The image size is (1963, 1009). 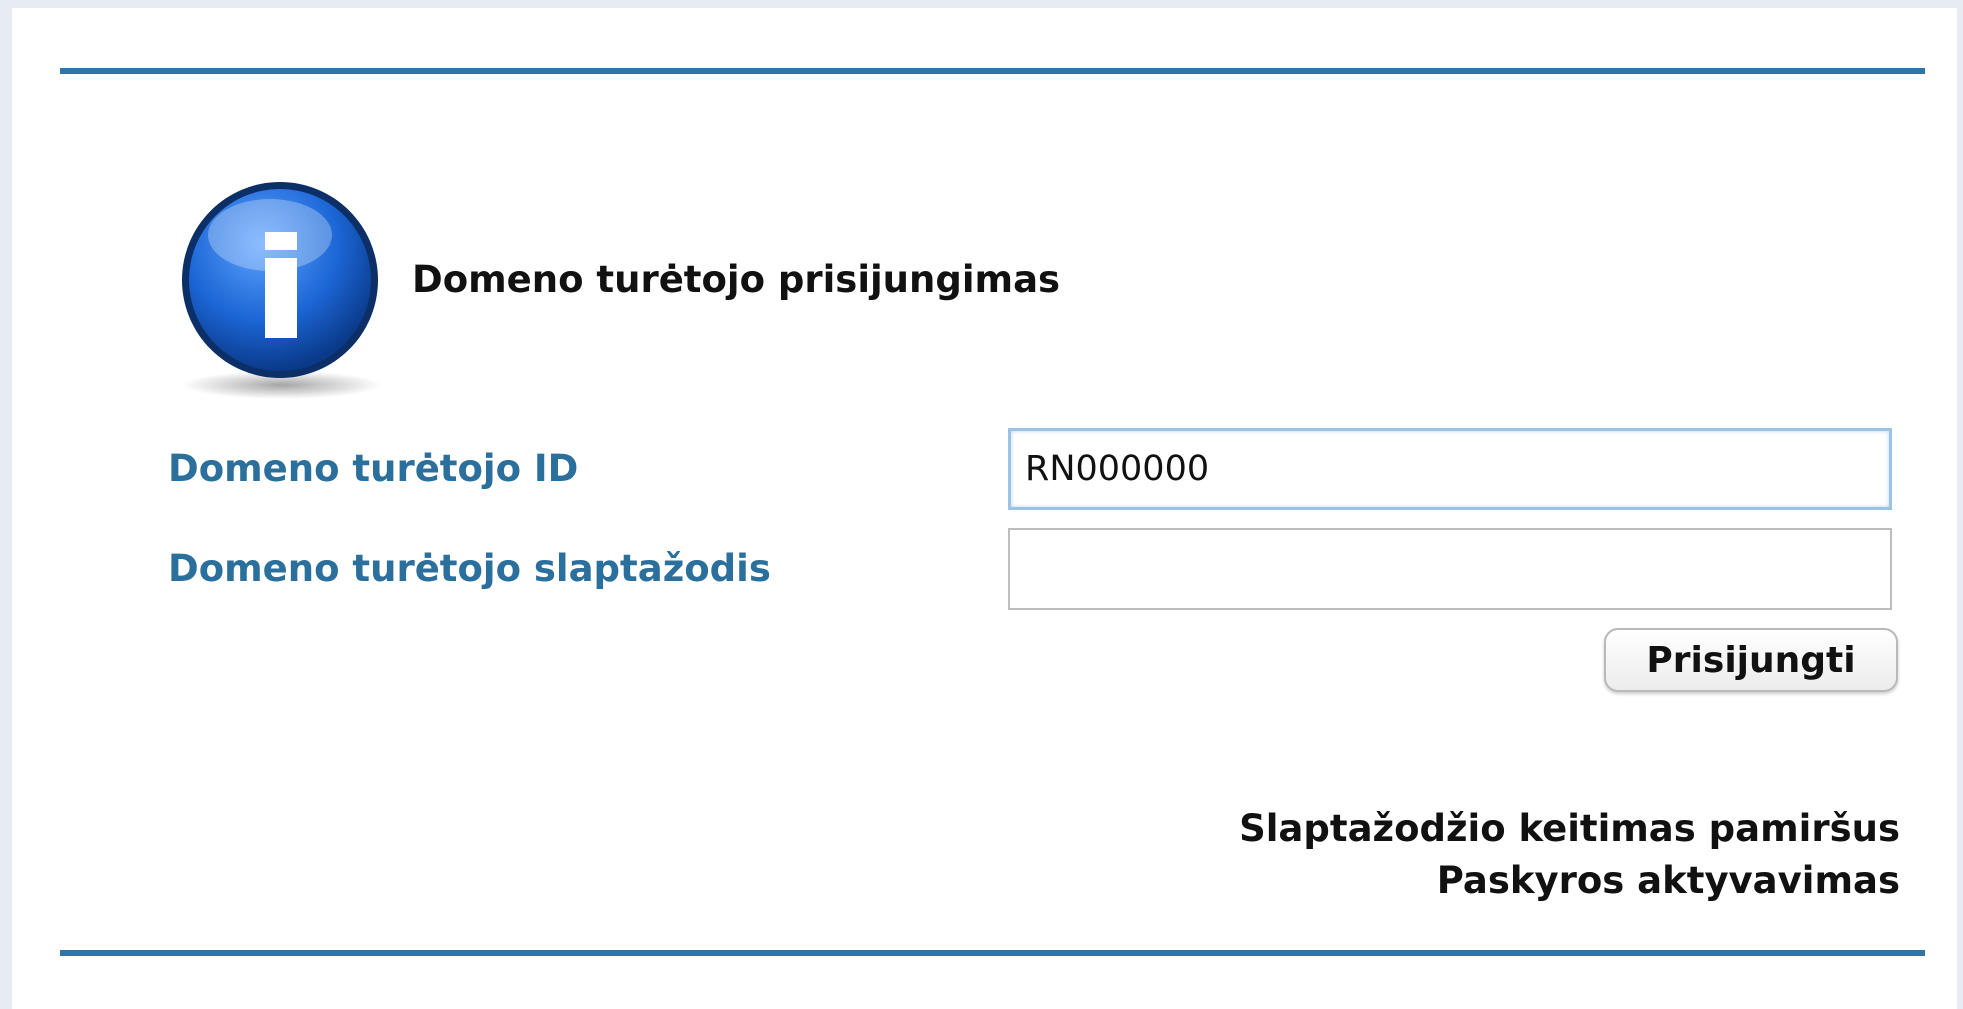 I want to click on top-divider, so click(x=992, y=71).